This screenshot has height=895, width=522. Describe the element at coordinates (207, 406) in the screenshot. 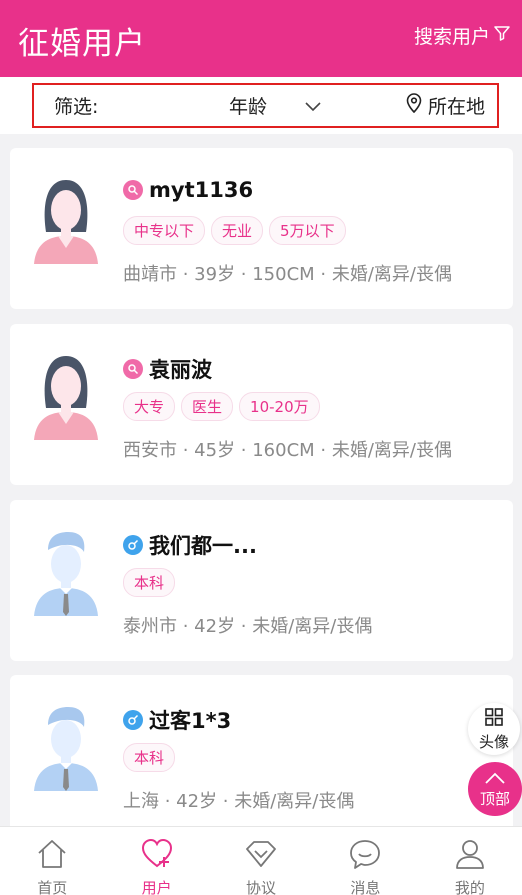

I see `tag-occupation: 医生` at that location.